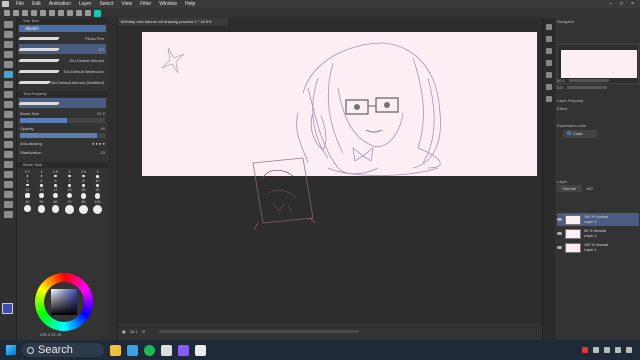 This screenshot has width=640, height=360. What do you see at coordinates (7, 13) in the screenshot?
I see `new-file-icon` at bounding box center [7, 13].